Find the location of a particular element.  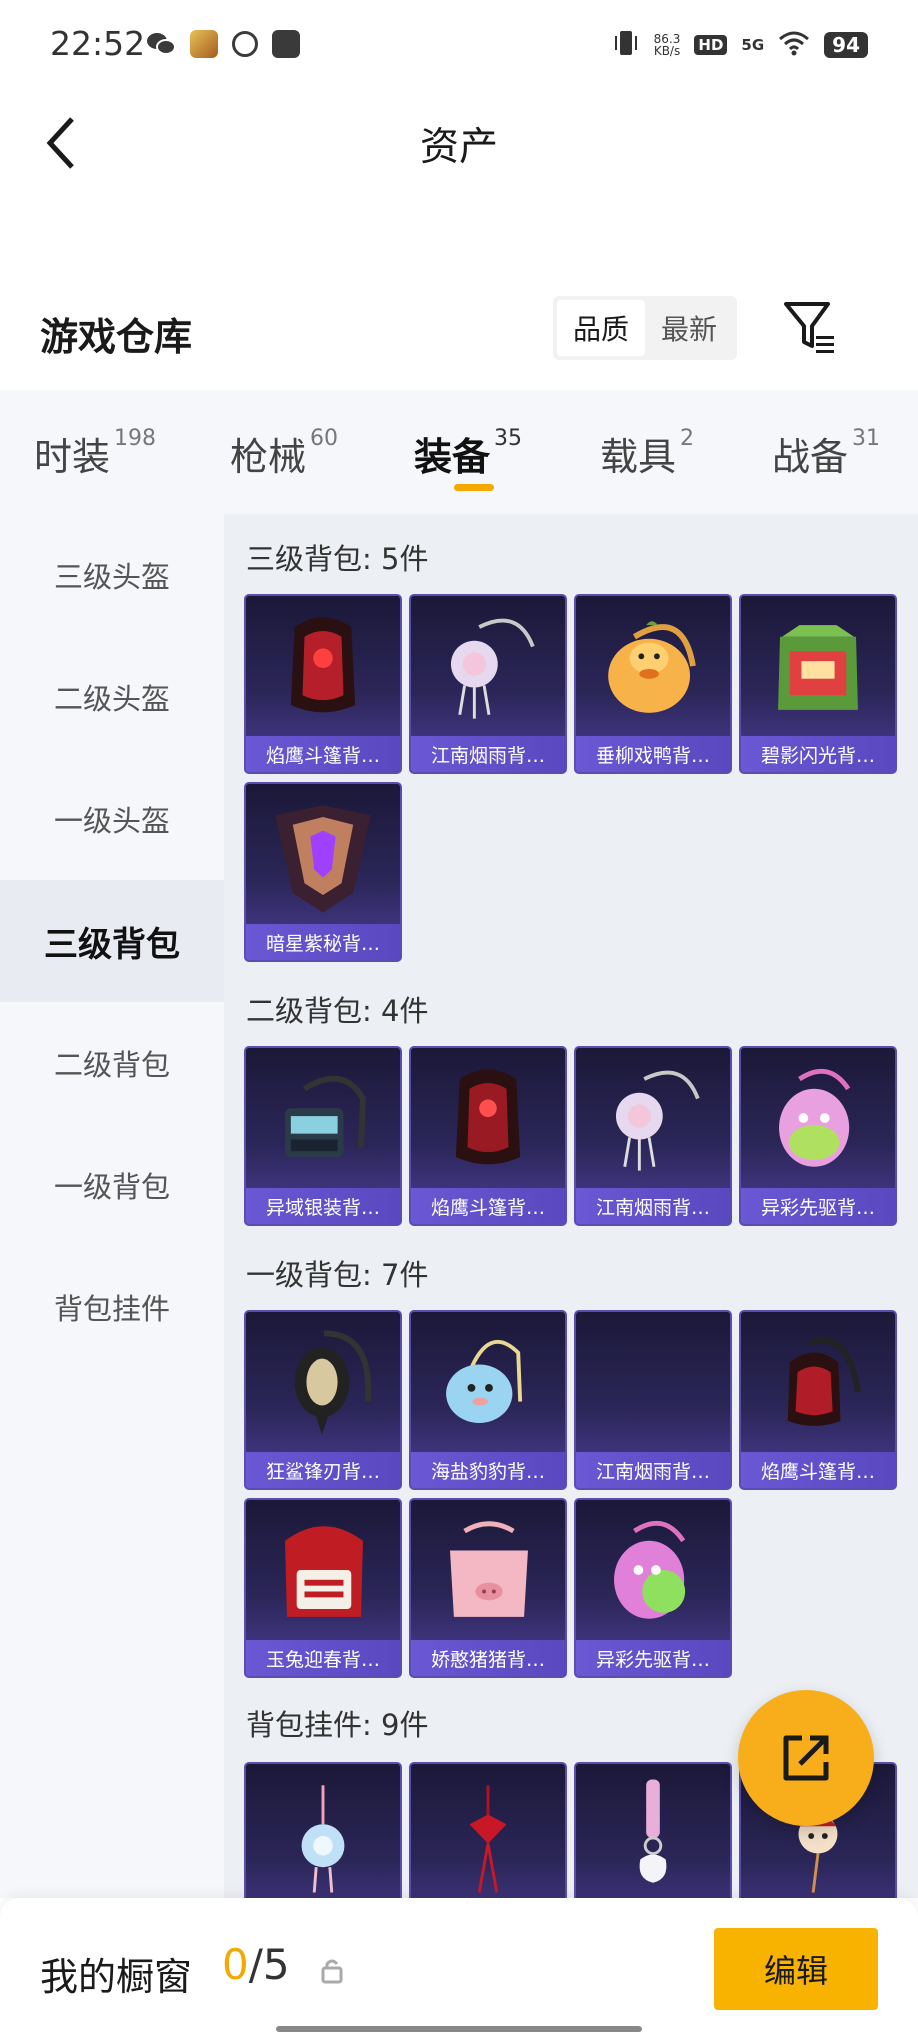

hd-badge: HD is located at coordinates (711, 45).